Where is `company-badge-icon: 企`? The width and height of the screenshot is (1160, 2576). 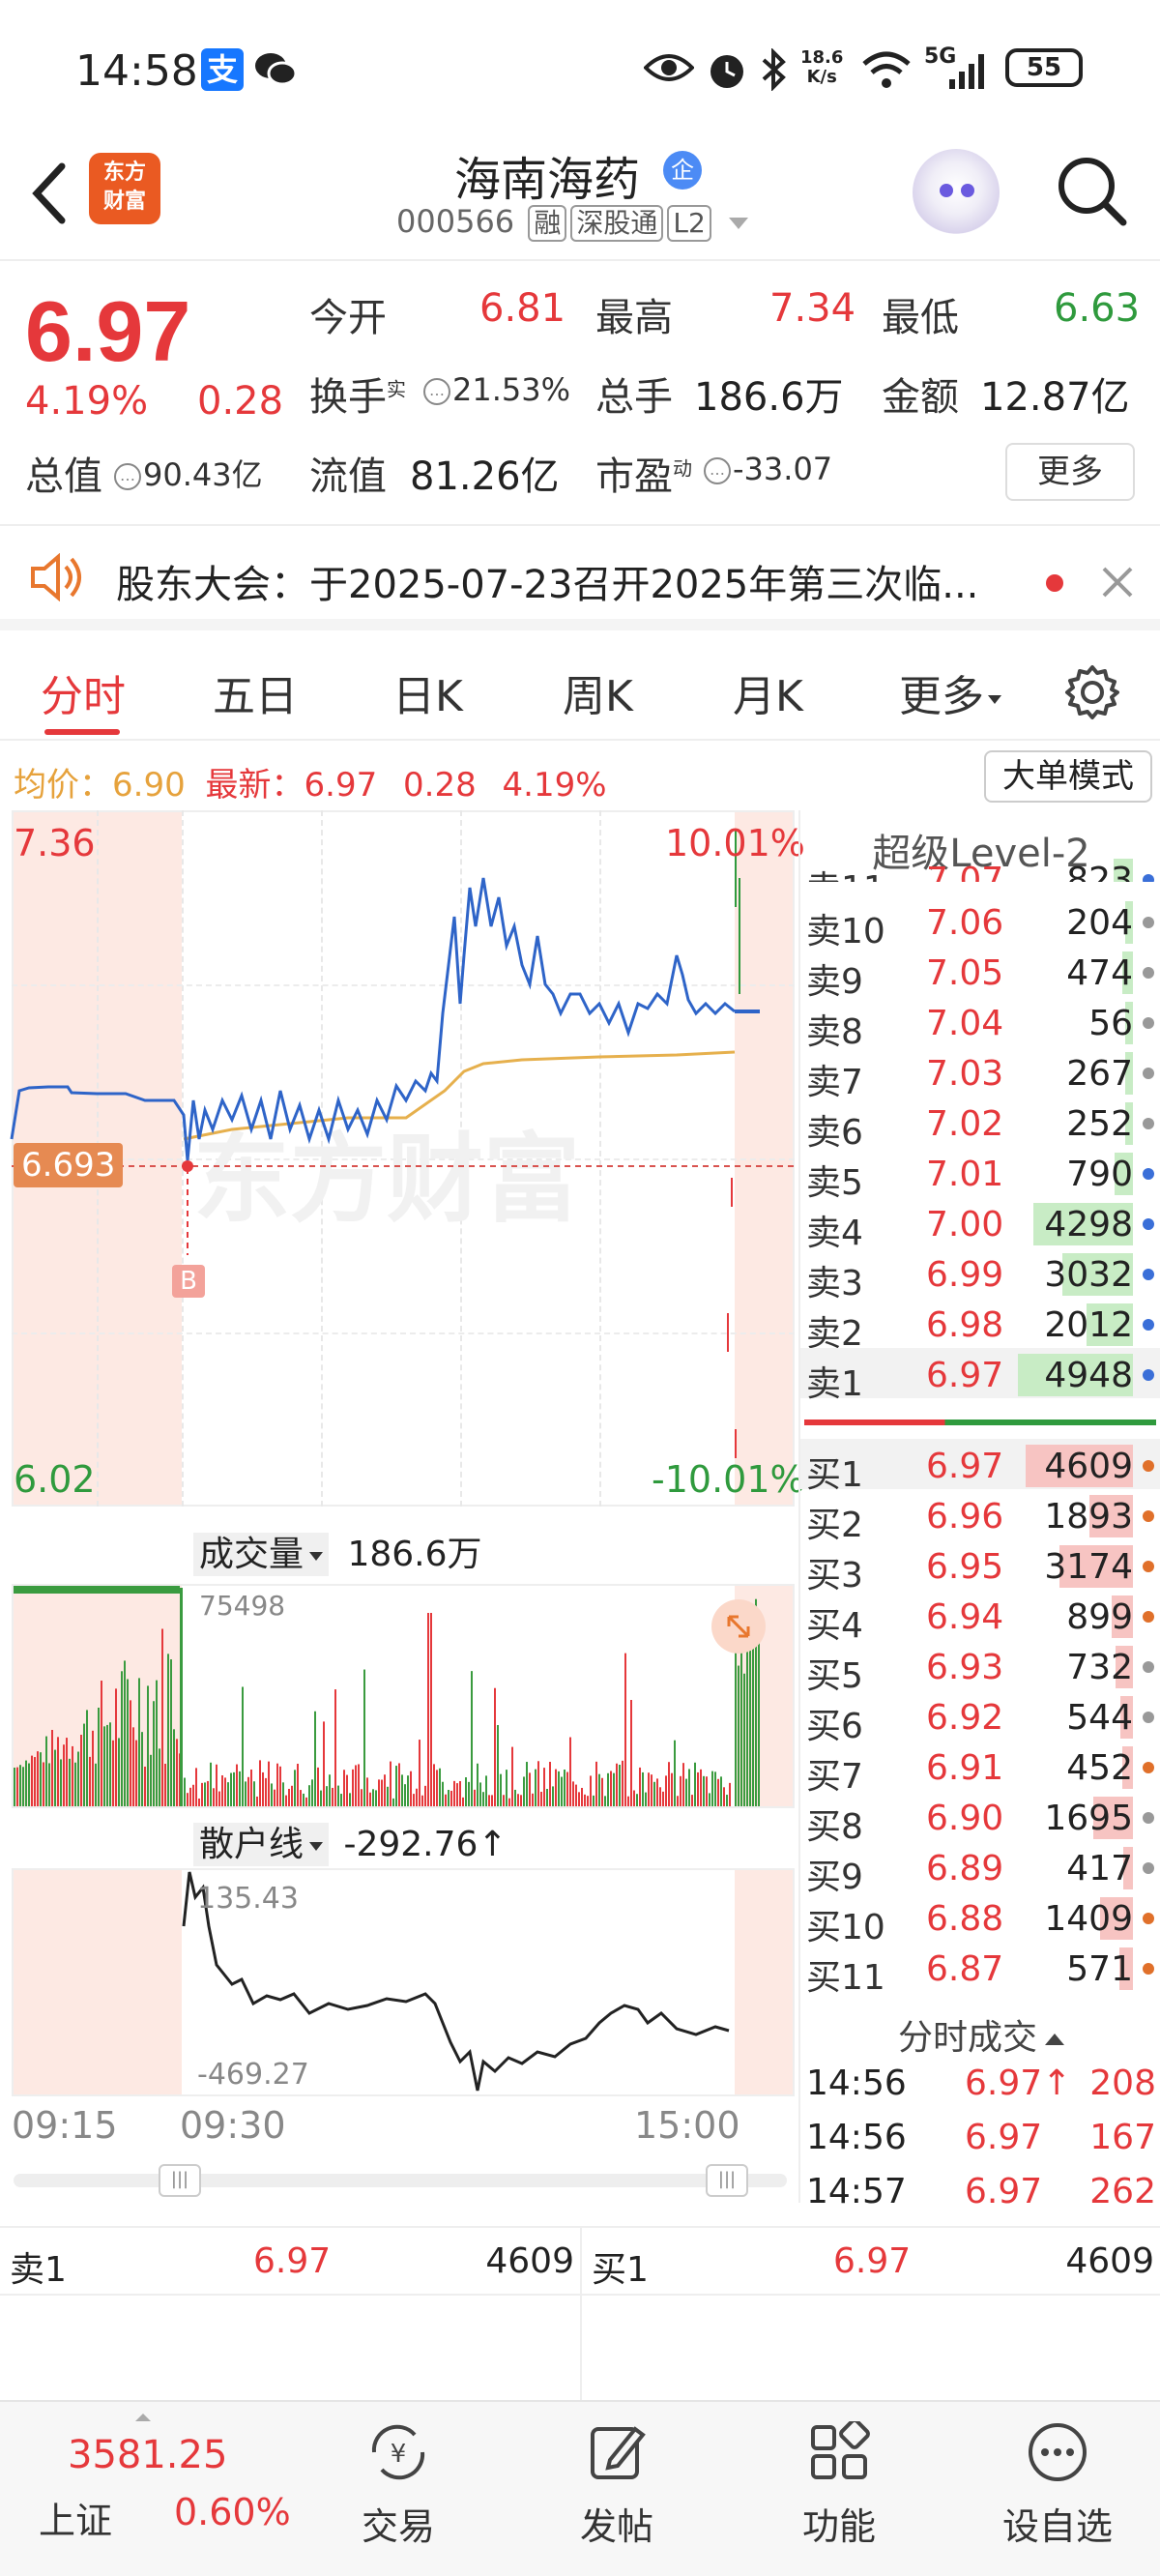
company-badge-icon: 企 is located at coordinates (682, 170).